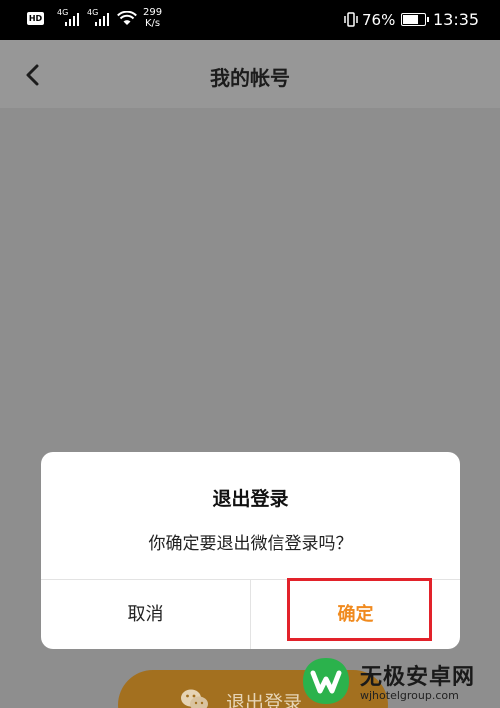  Describe the element at coordinates (153, 12) in the screenshot. I see `network-speed-value: 299` at that location.